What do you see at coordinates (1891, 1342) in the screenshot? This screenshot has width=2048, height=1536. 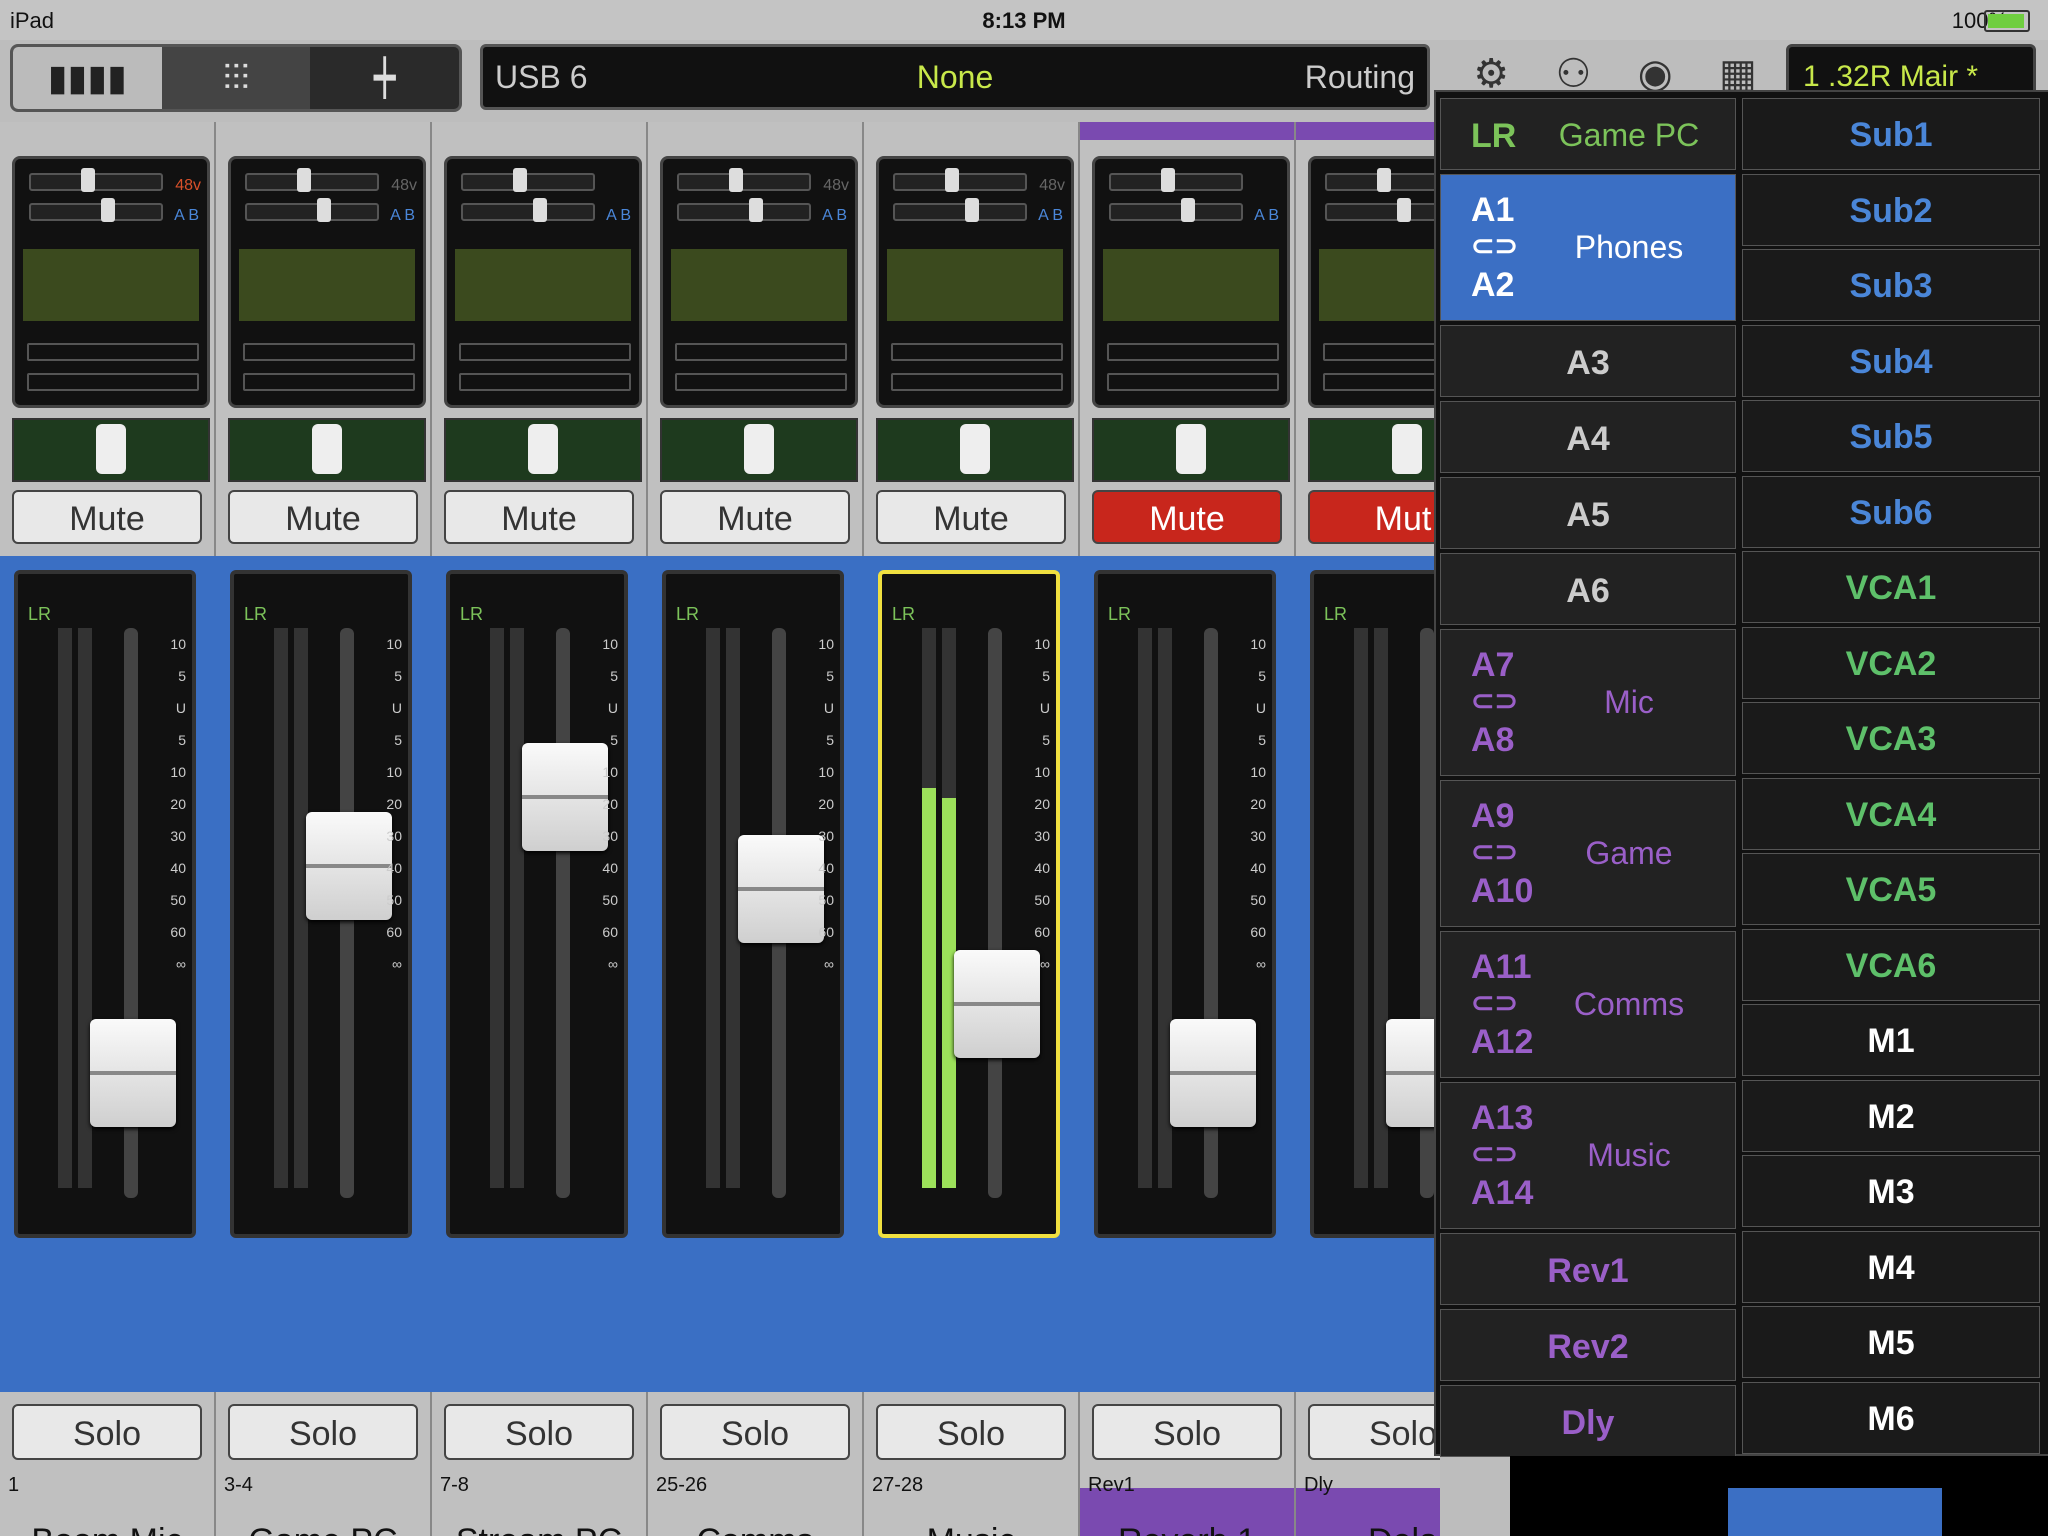 I see `popup-right-cell: M5` at bounding box center [1891, 1342].